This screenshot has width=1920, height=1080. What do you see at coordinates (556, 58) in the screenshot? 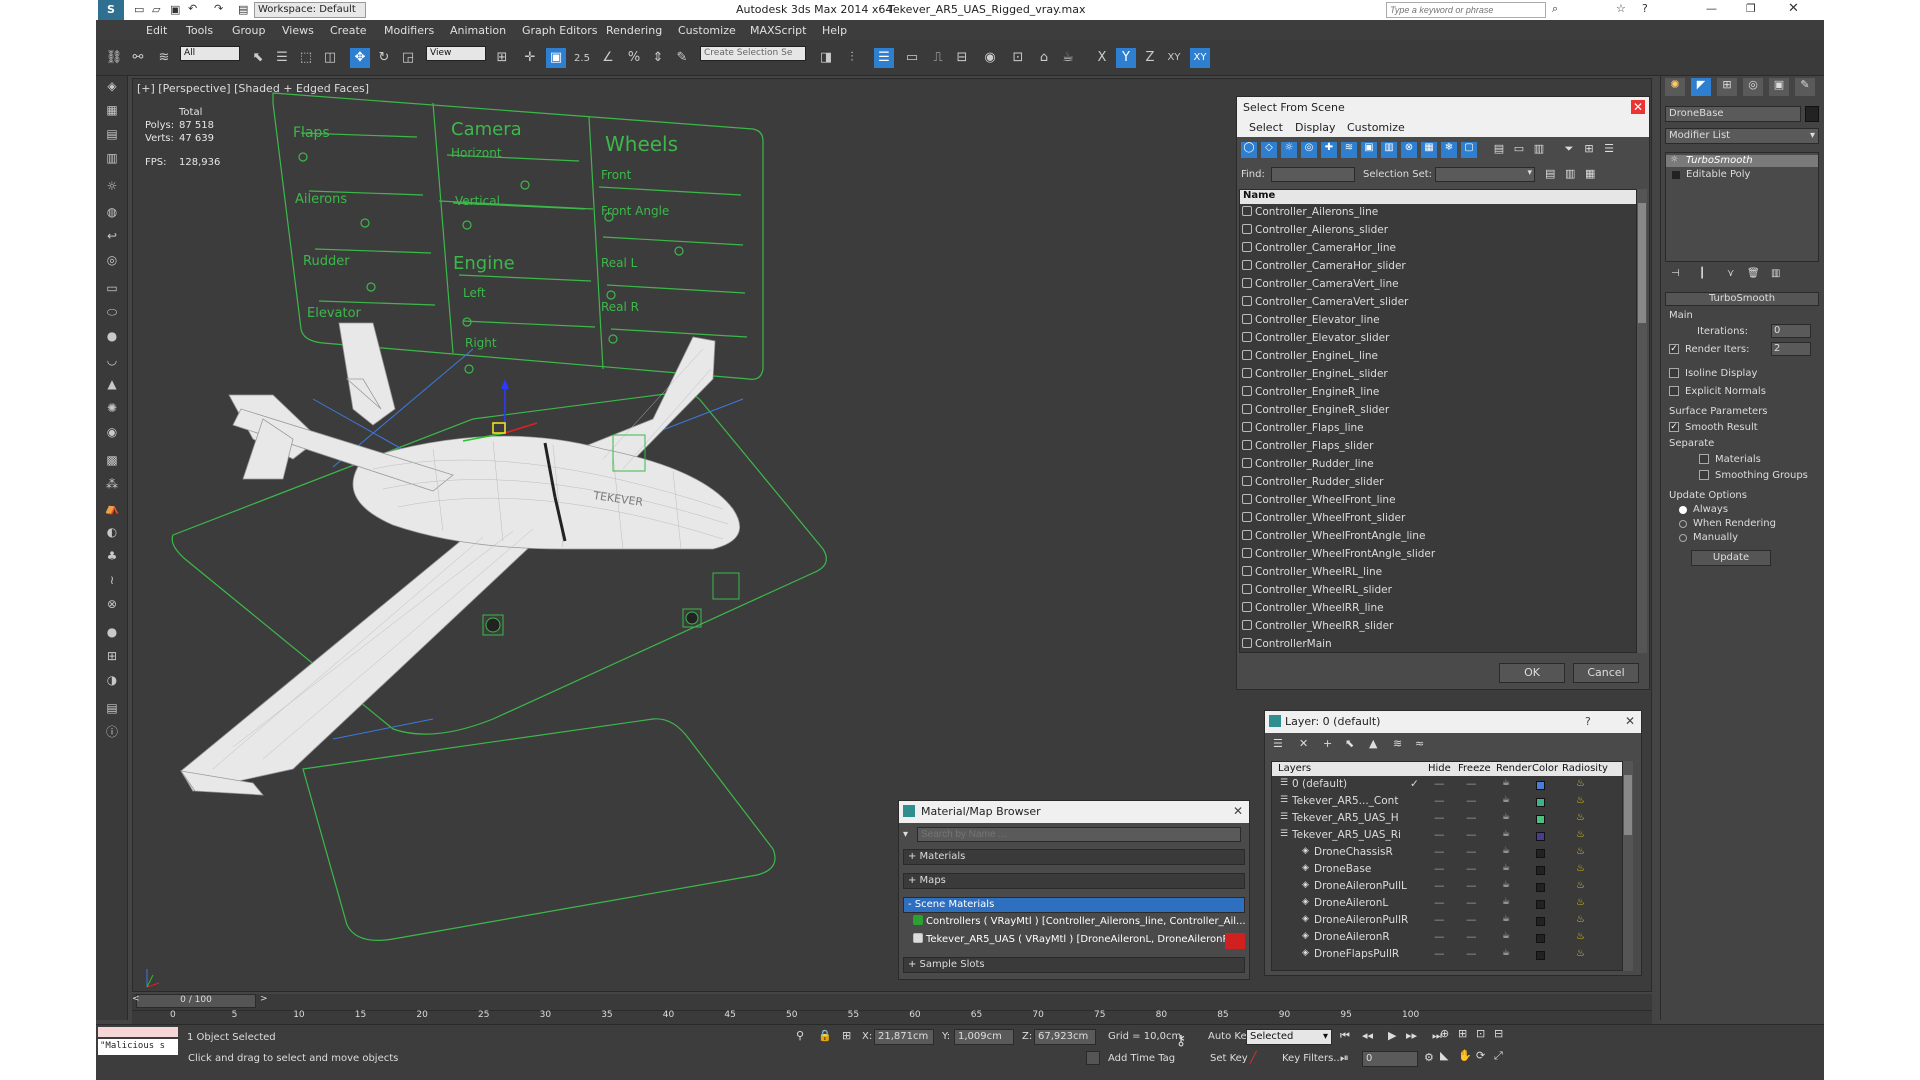
I see `keyboard-shortcut-override-icon: ▣` at bounding box center [556, 58].